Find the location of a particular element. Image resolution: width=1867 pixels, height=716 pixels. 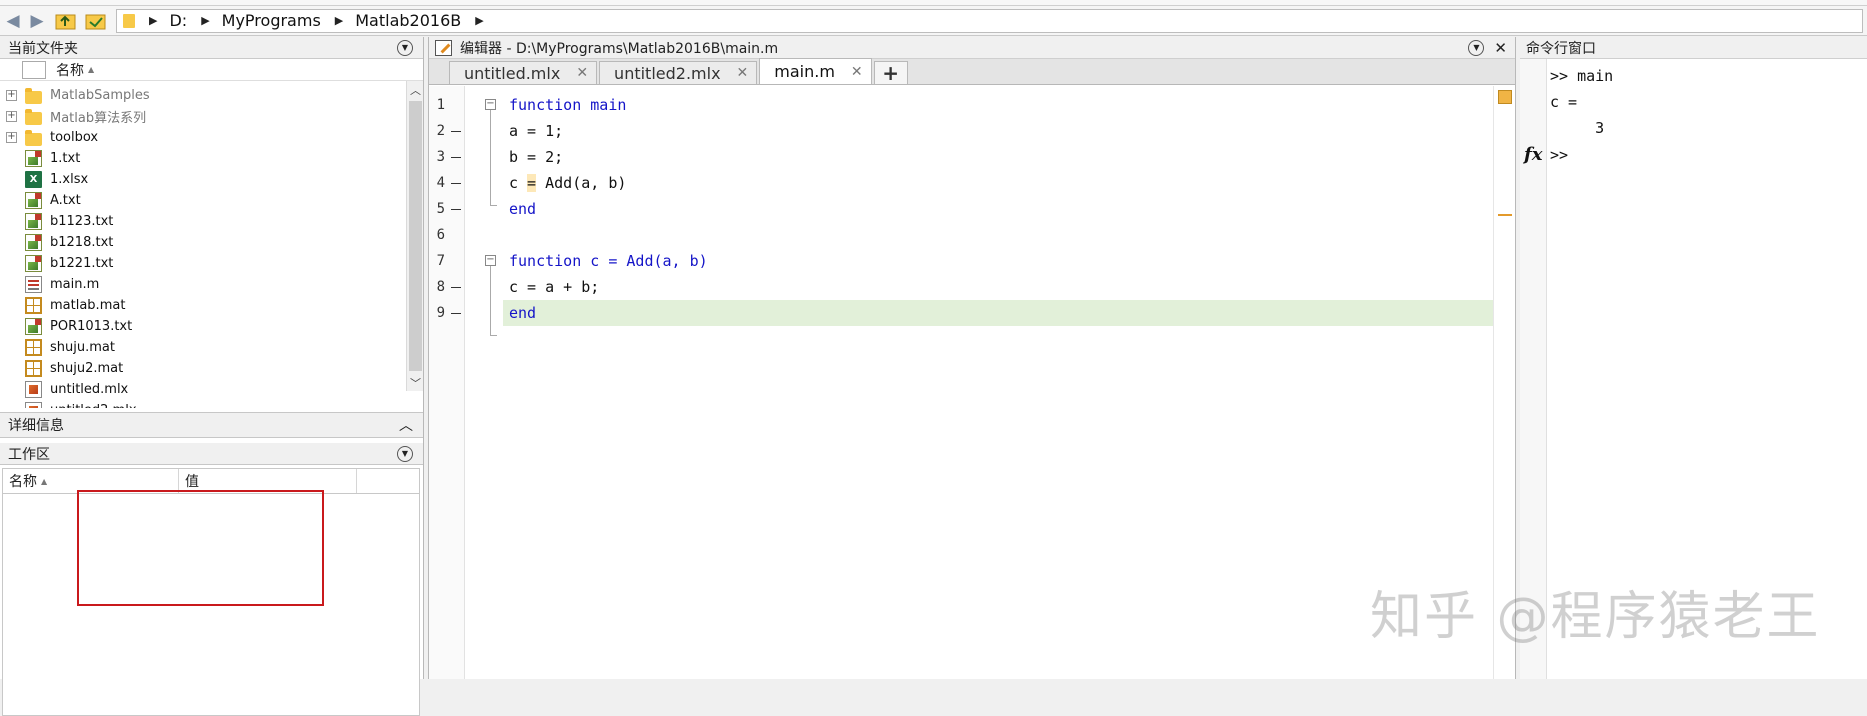

scroll-up-arrow-icon: ︿ is located at coordinates (415, 89).